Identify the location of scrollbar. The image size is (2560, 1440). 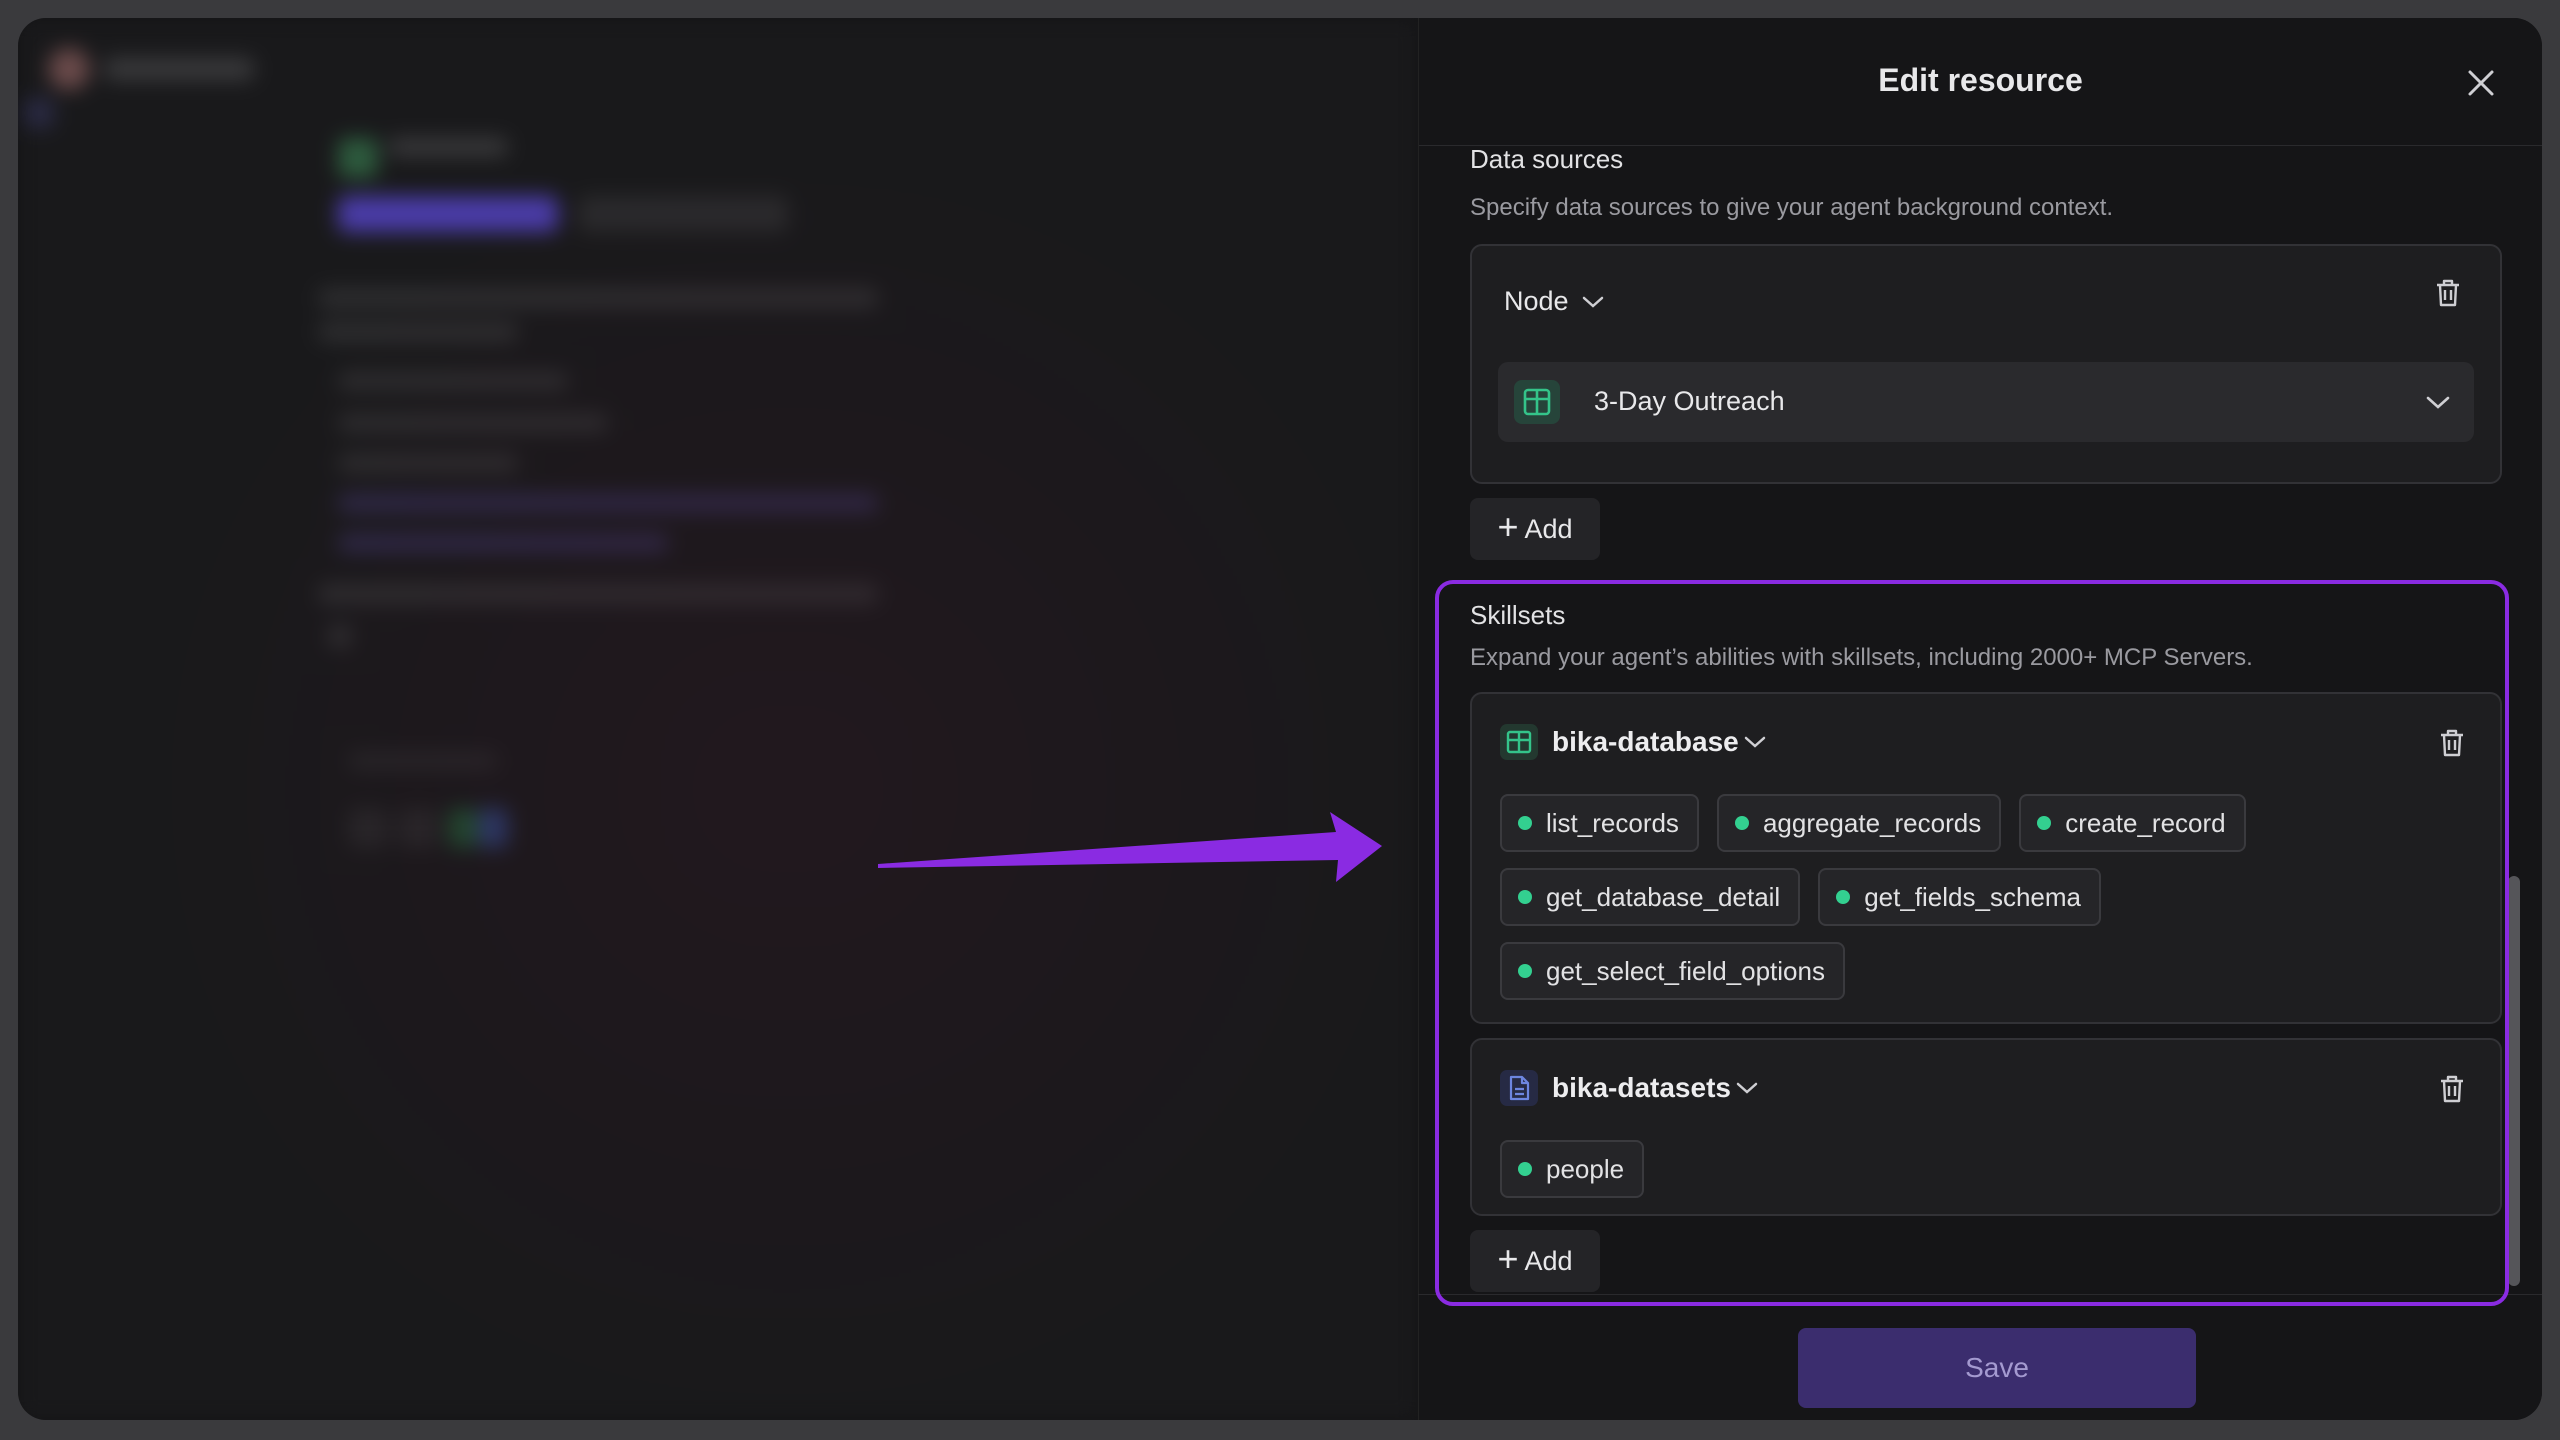
(2514, 1081).